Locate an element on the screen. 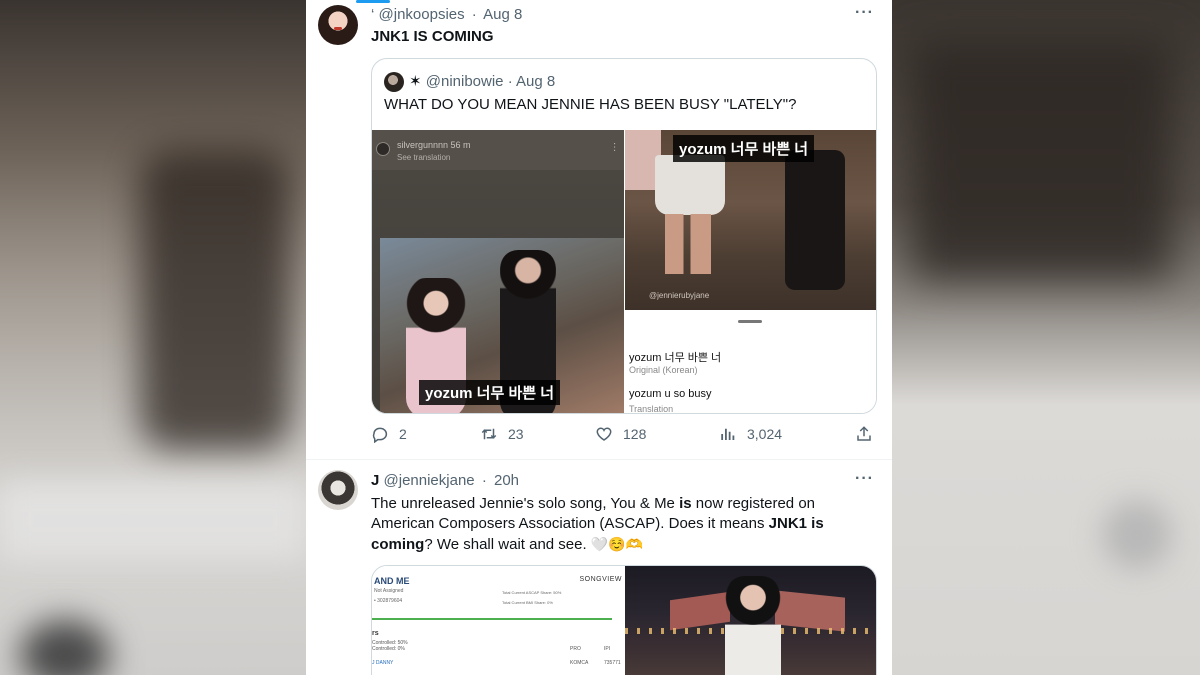  tweet-header: ‘ @jnkoopsies · Aug 8 is located at coordinates (447, 14).